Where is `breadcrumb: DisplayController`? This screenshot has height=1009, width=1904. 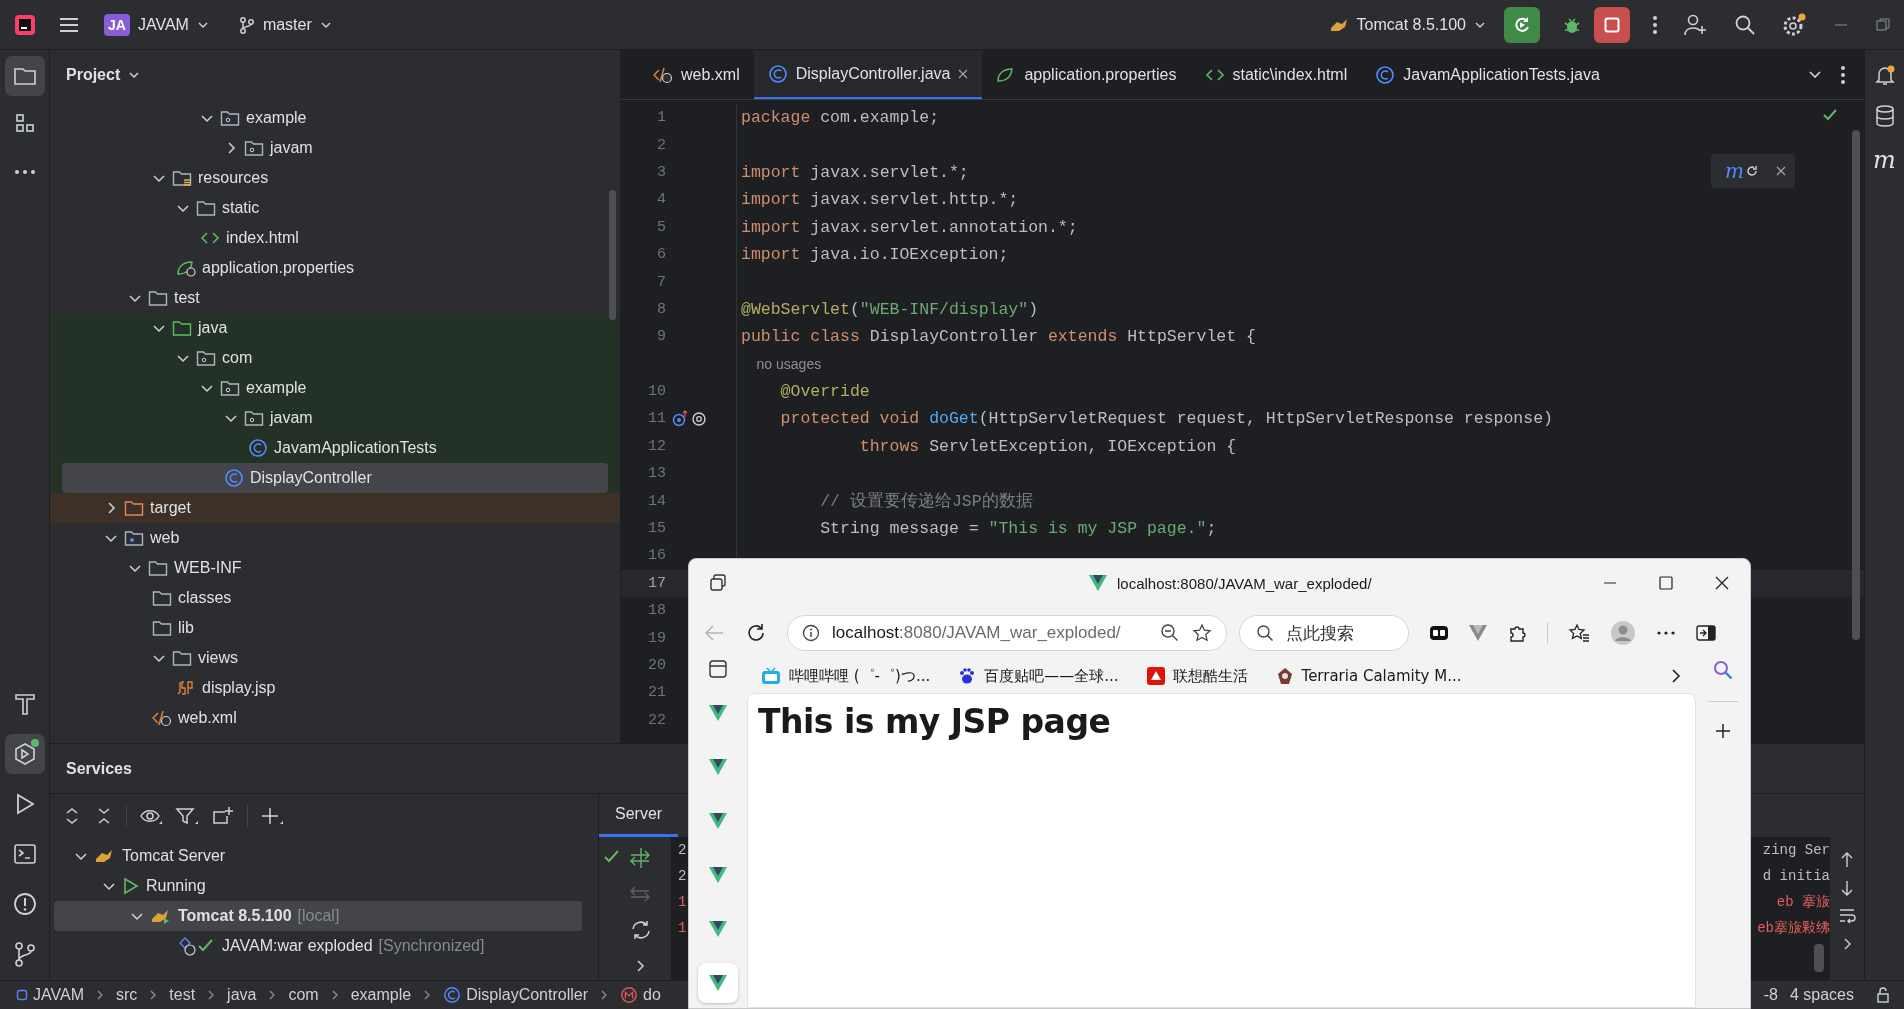 breadcrumb: DisplayController is located at coordinates (515, 995).